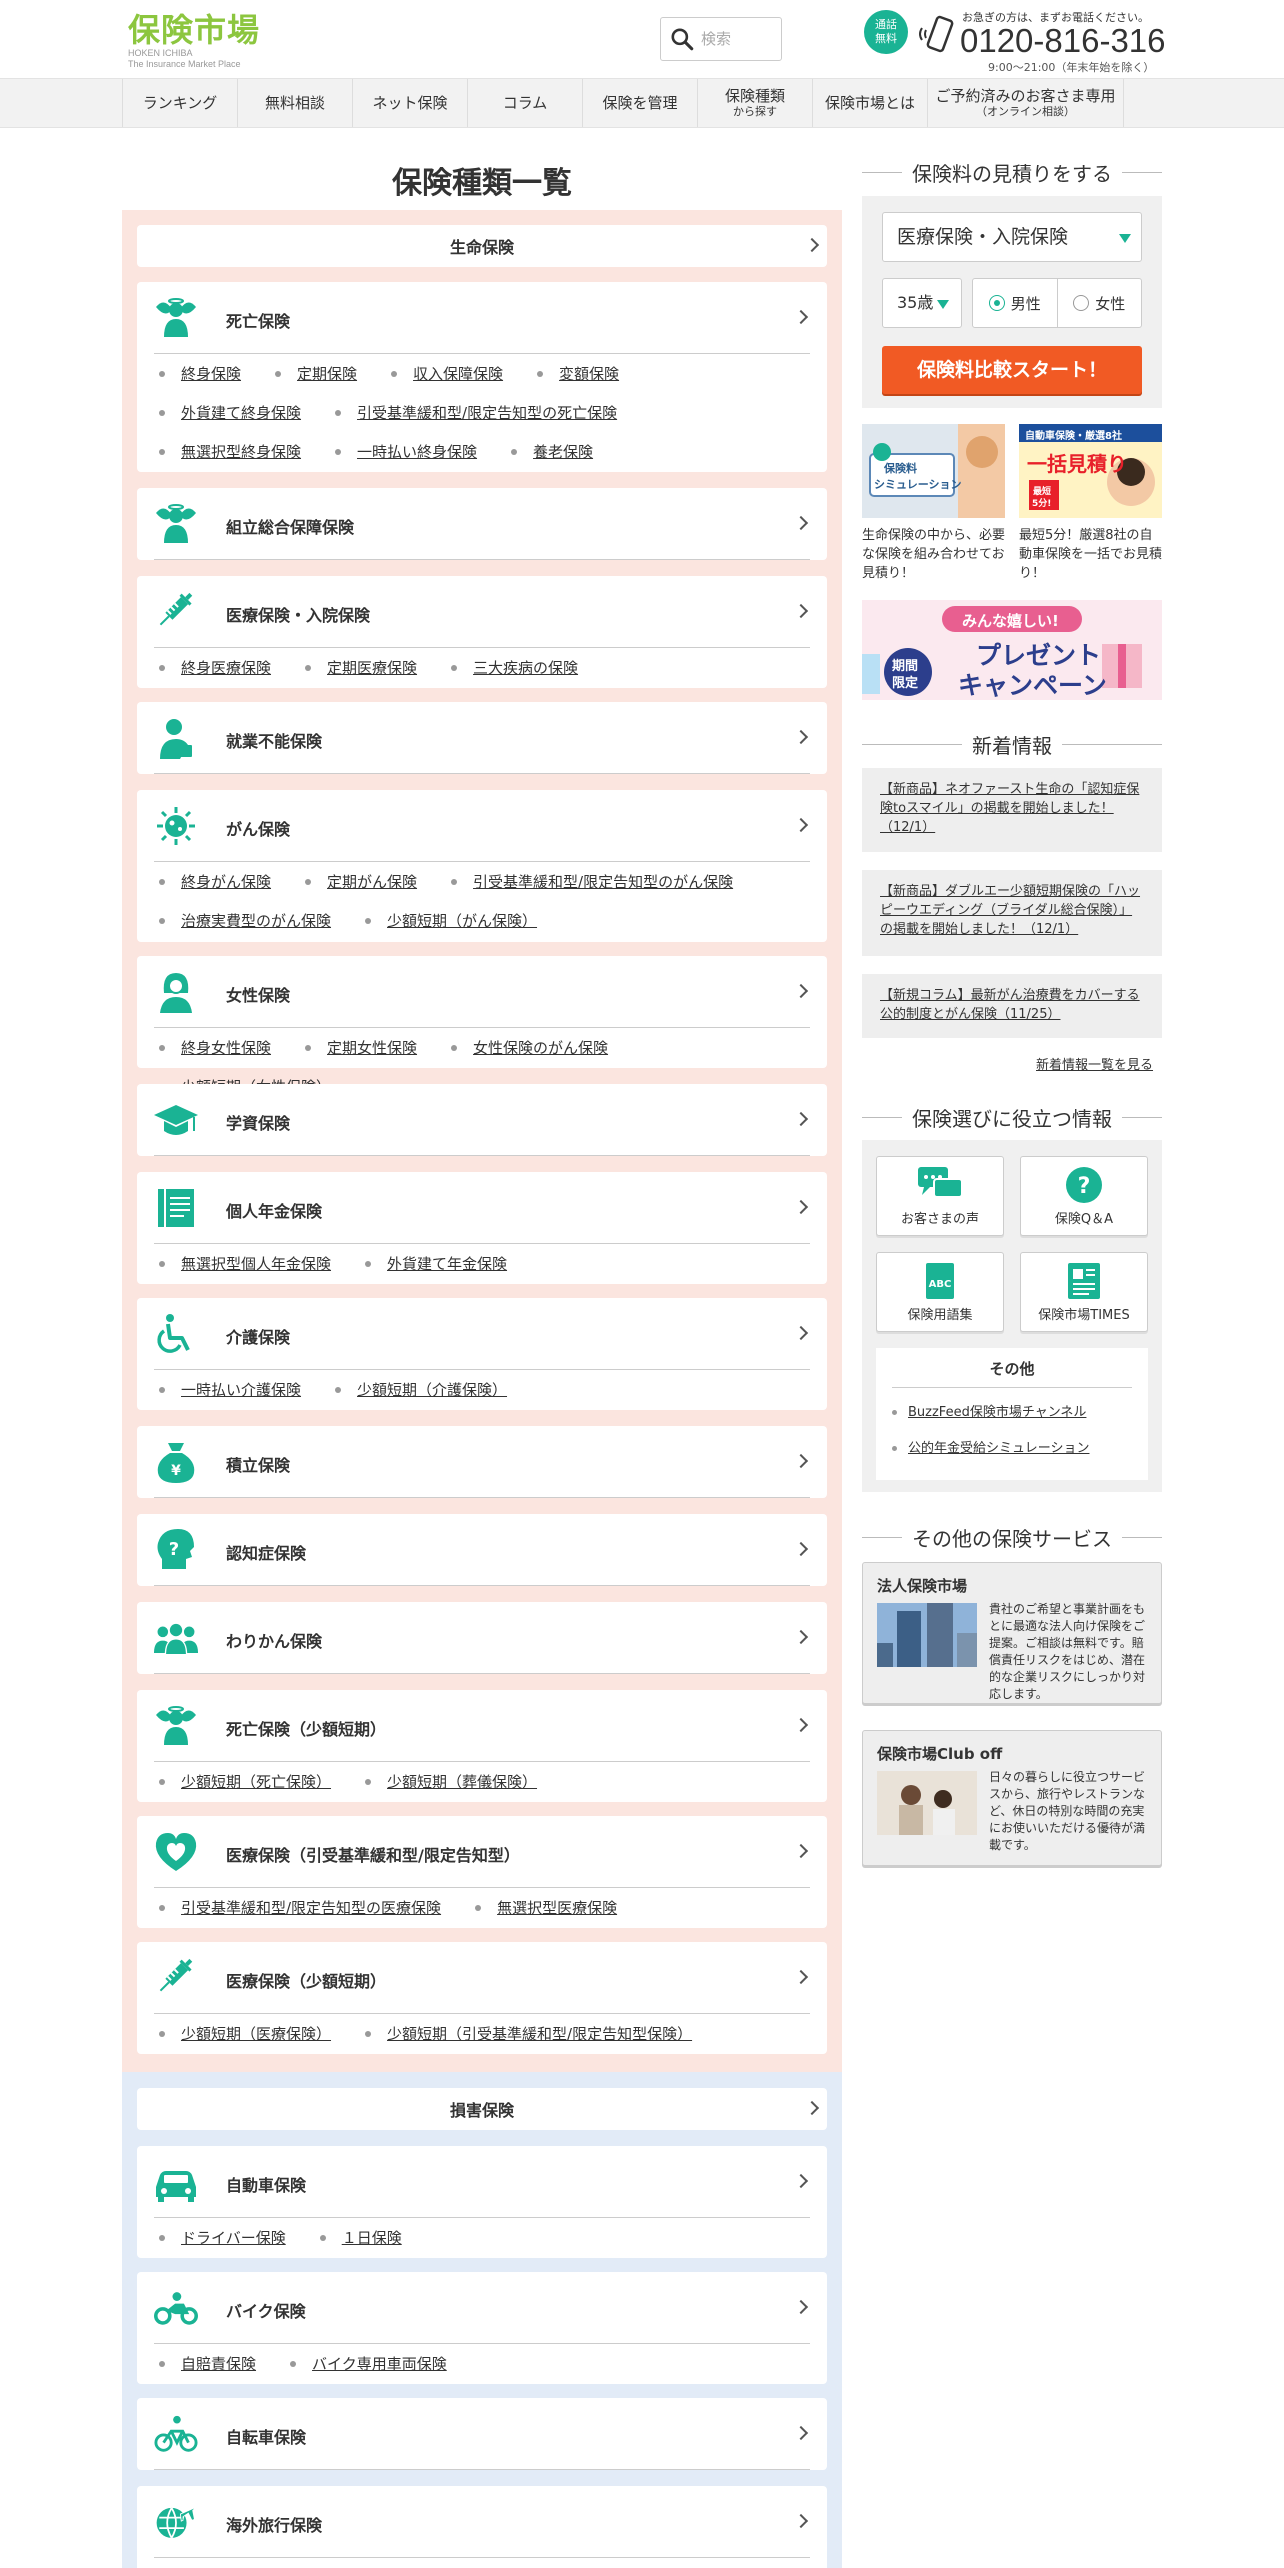 This screenshot has width=1284, height=2568. Describe the element at coordinates (218, 2364) in the screenshot. I see `subtype-link: 自賠責保険` at that location.